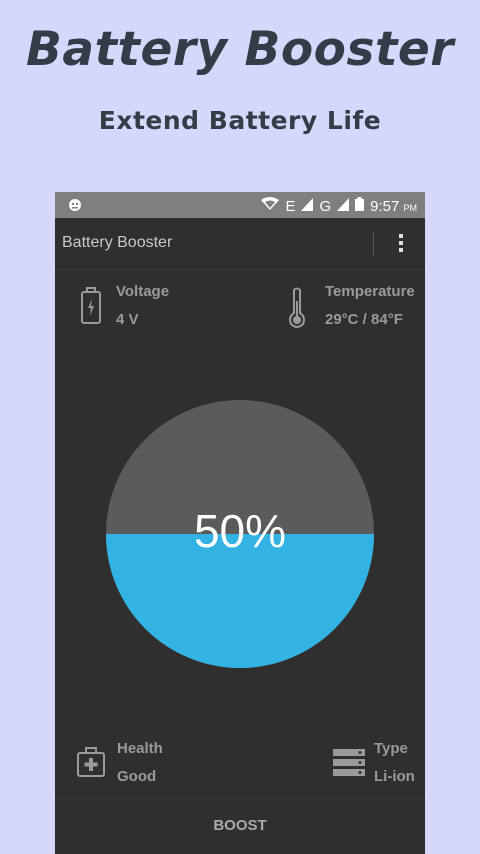 The width and height of the screenshot is (480, 854). I want to click on medical-kit-icon, so click(91, 764).